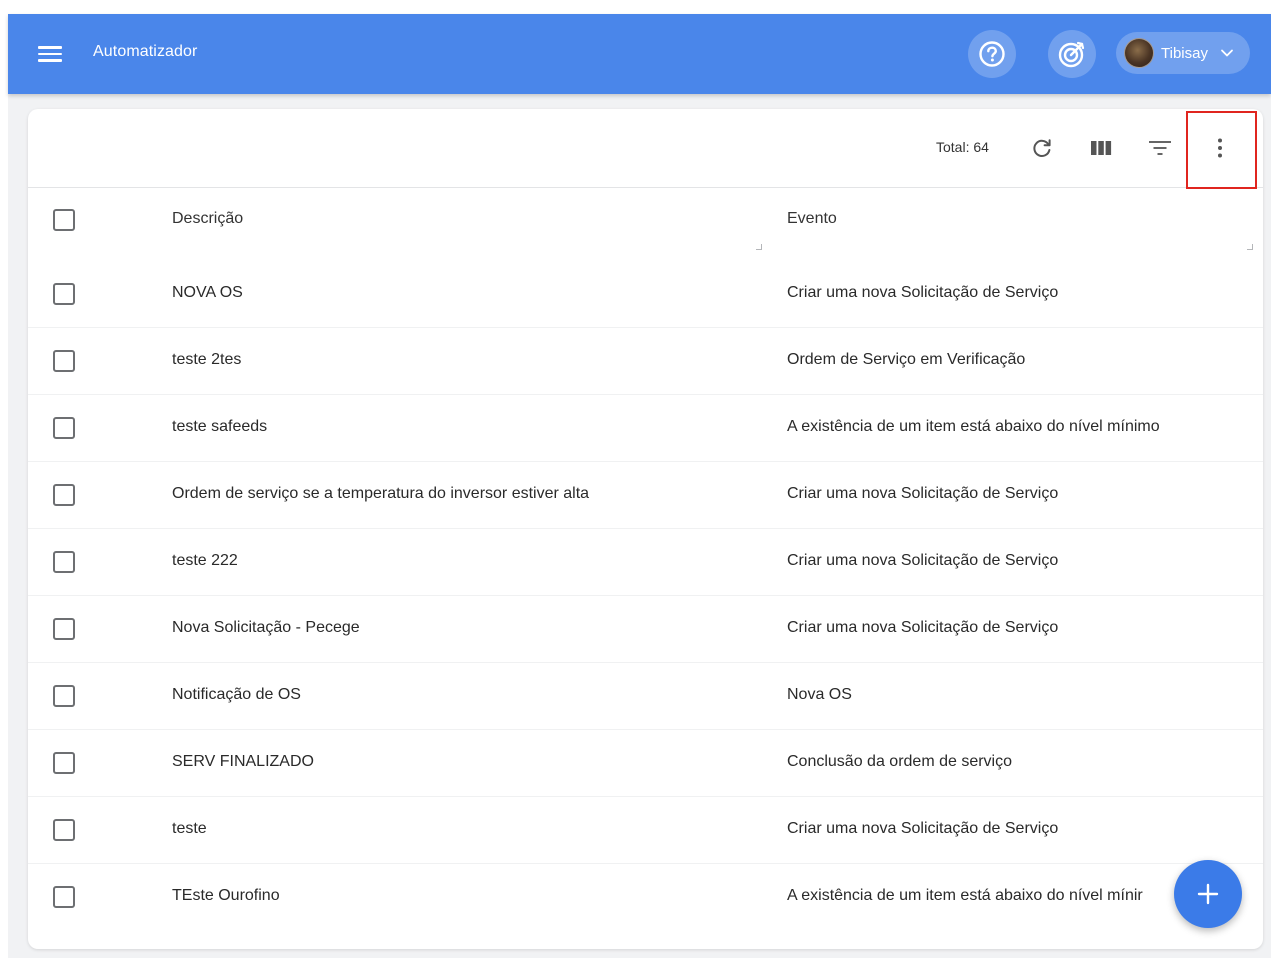 The width and height of the screenshot is (1271, 958). I want to click on filter-button, so click(1160, 148).